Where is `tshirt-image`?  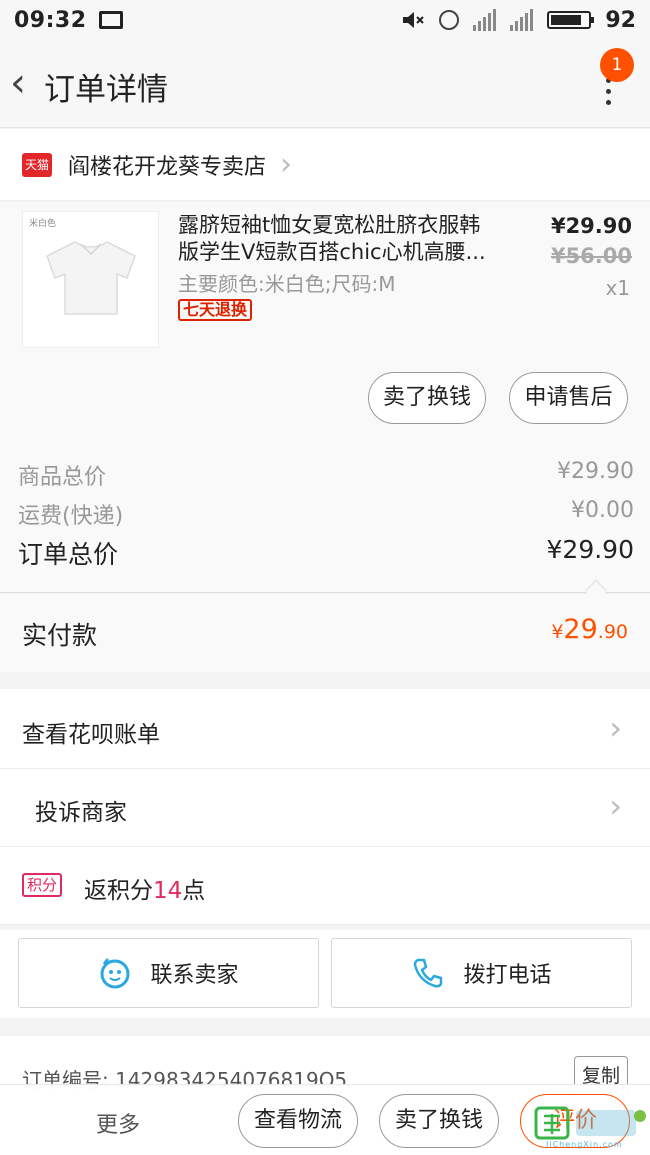 tshirt-image is located at coordinates (91, 278).